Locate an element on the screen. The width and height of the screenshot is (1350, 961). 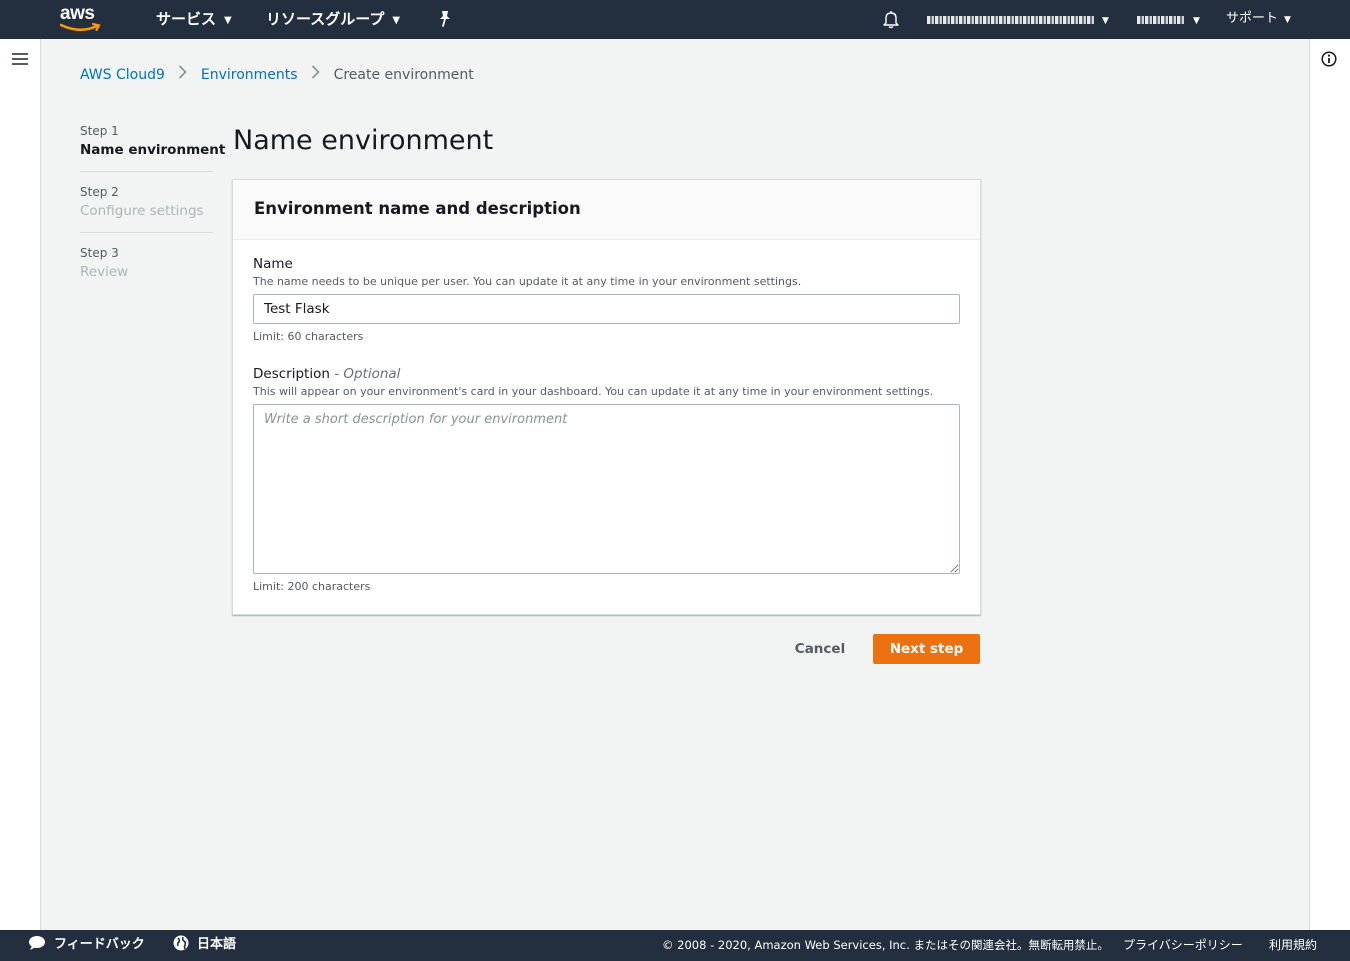
services-menu: サービス ▼ is located at coordinates (194, 19).